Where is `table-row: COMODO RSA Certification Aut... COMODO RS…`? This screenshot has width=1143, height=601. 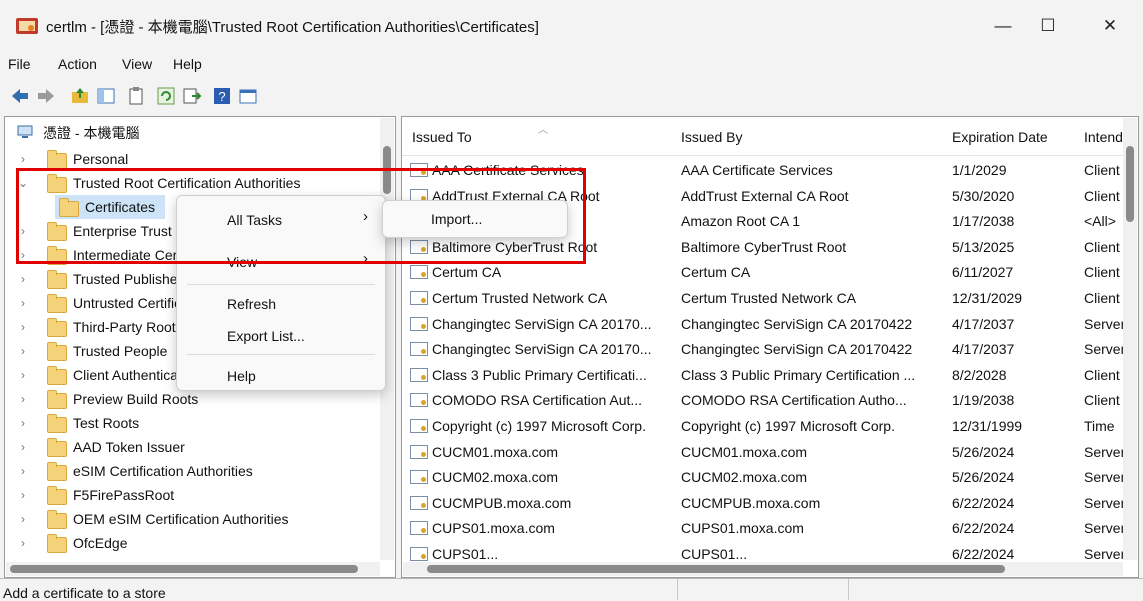 table-row: COMODO RSA Certification Aut... COMODO RS… is located at coordinates (763, 400).